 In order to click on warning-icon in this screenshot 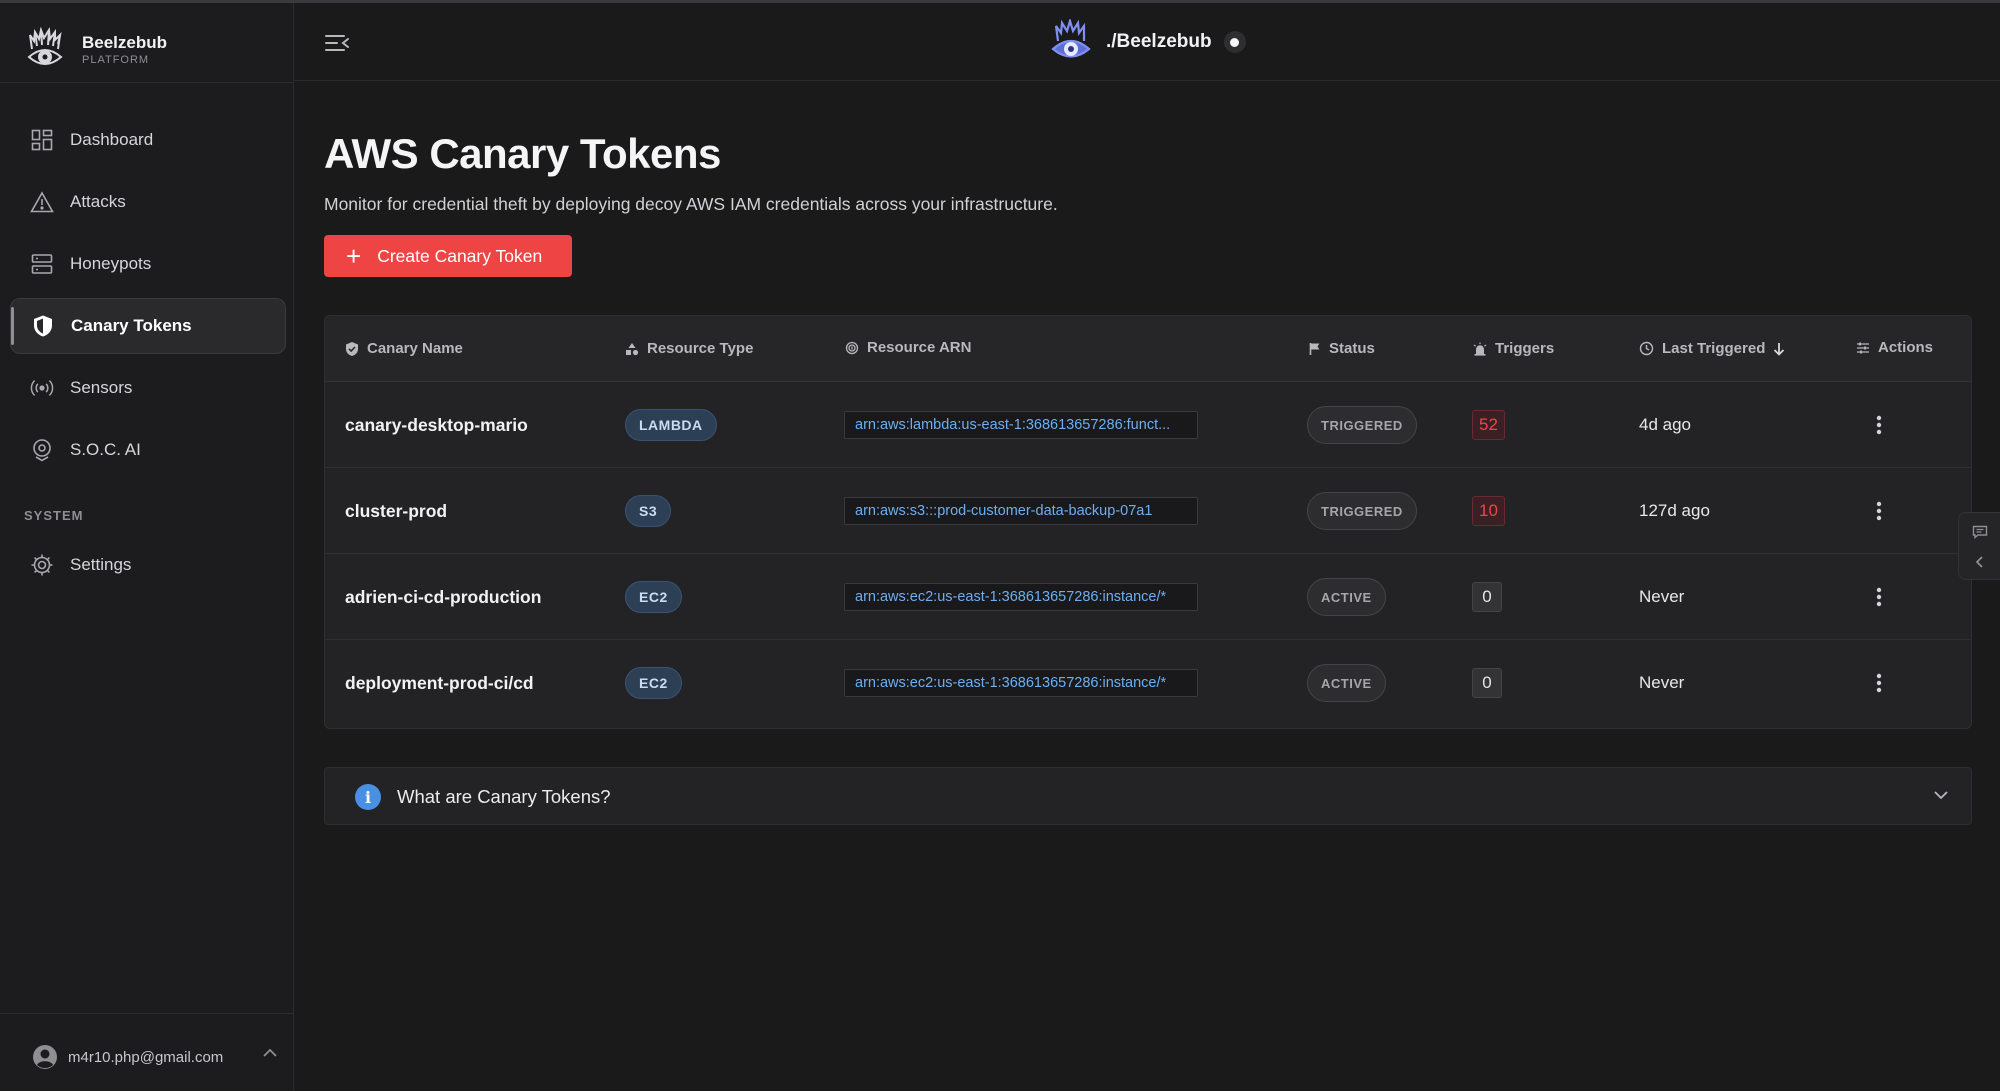, I will do `click(42, 202)`.